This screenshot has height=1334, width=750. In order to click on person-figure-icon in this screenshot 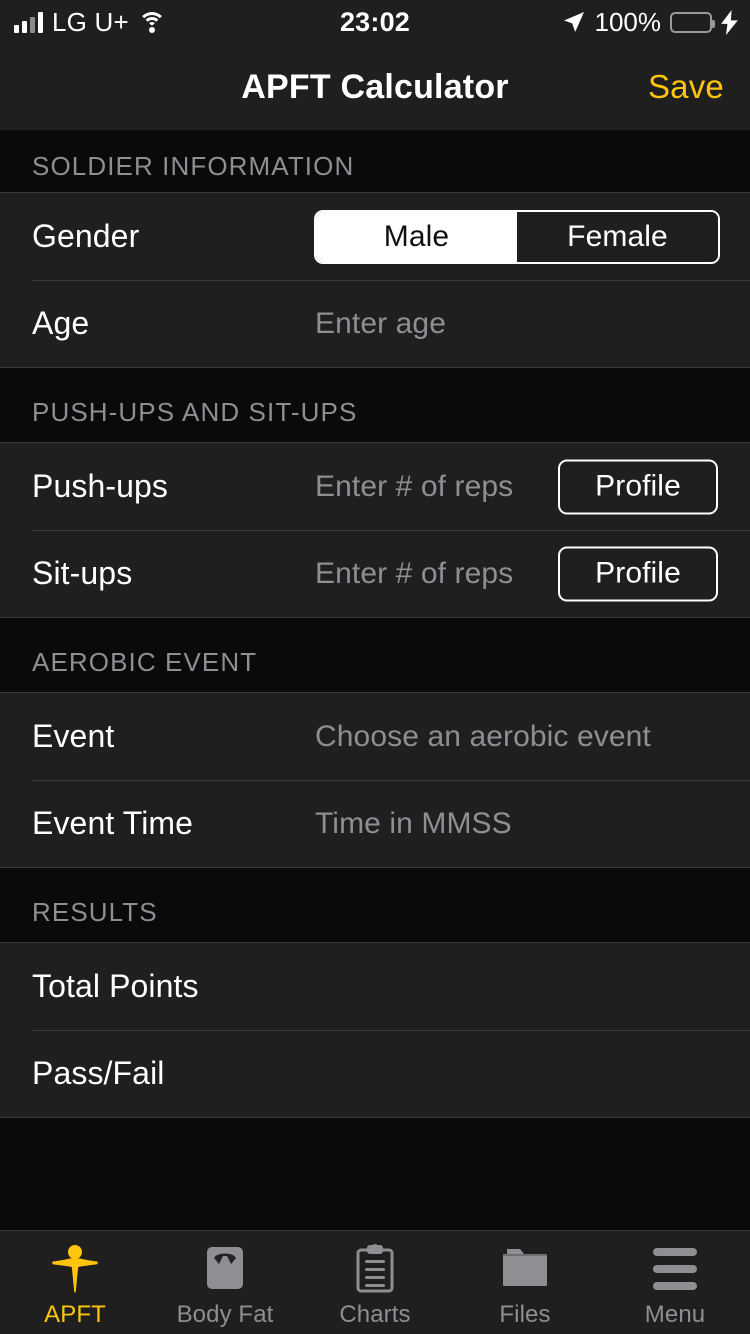, I will do `click(75, 1269)`.